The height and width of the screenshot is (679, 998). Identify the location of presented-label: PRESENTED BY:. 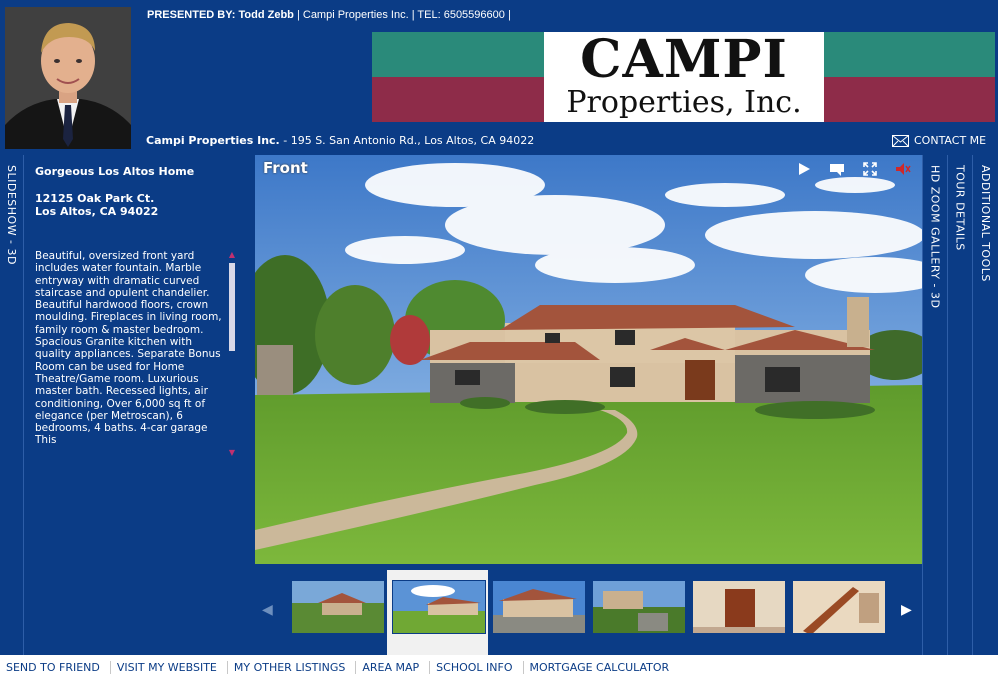
(191, 15).